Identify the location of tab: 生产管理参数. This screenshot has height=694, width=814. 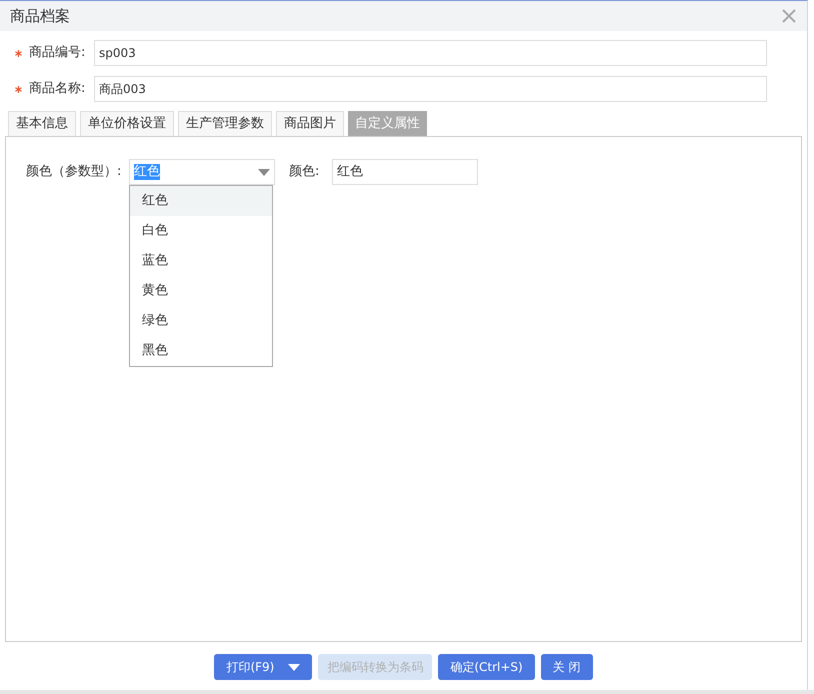
(225, 123).